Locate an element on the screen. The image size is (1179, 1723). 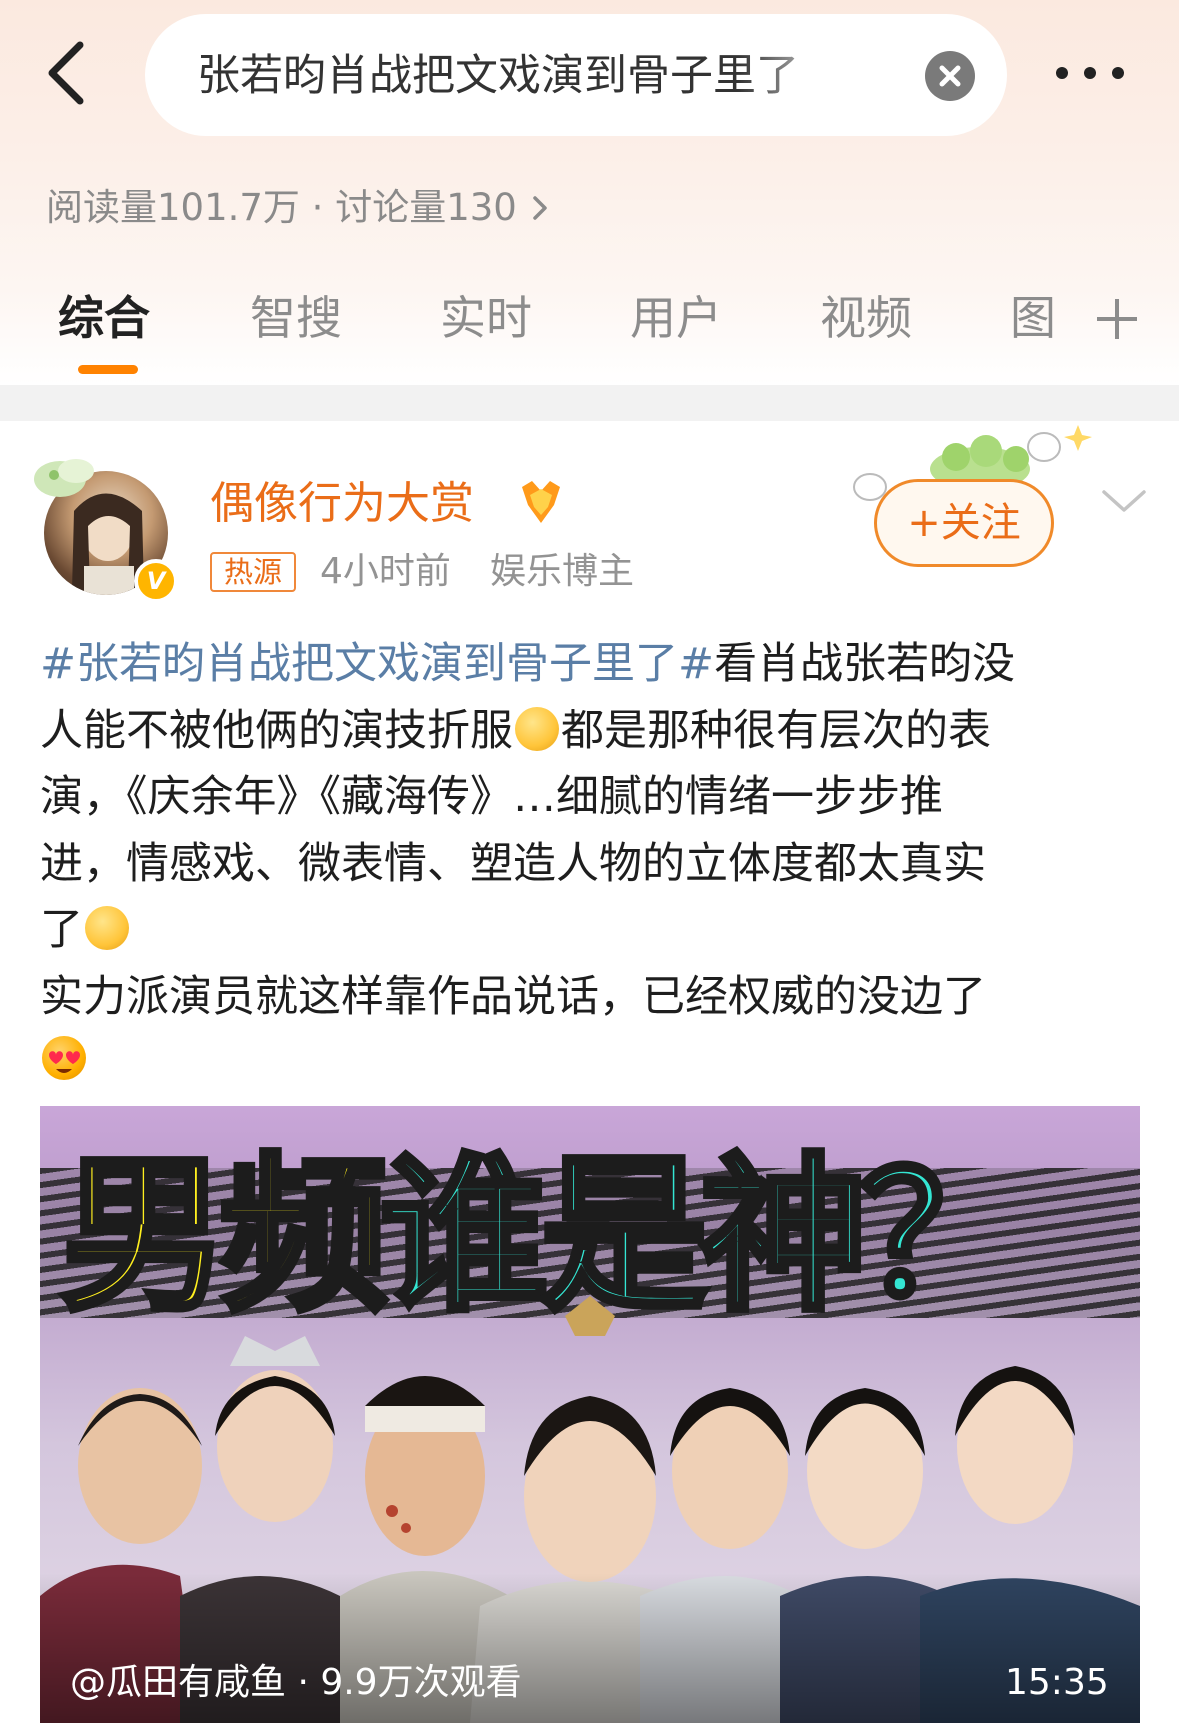
tab-realtime: 实时 is located at coordinates (486, 318).